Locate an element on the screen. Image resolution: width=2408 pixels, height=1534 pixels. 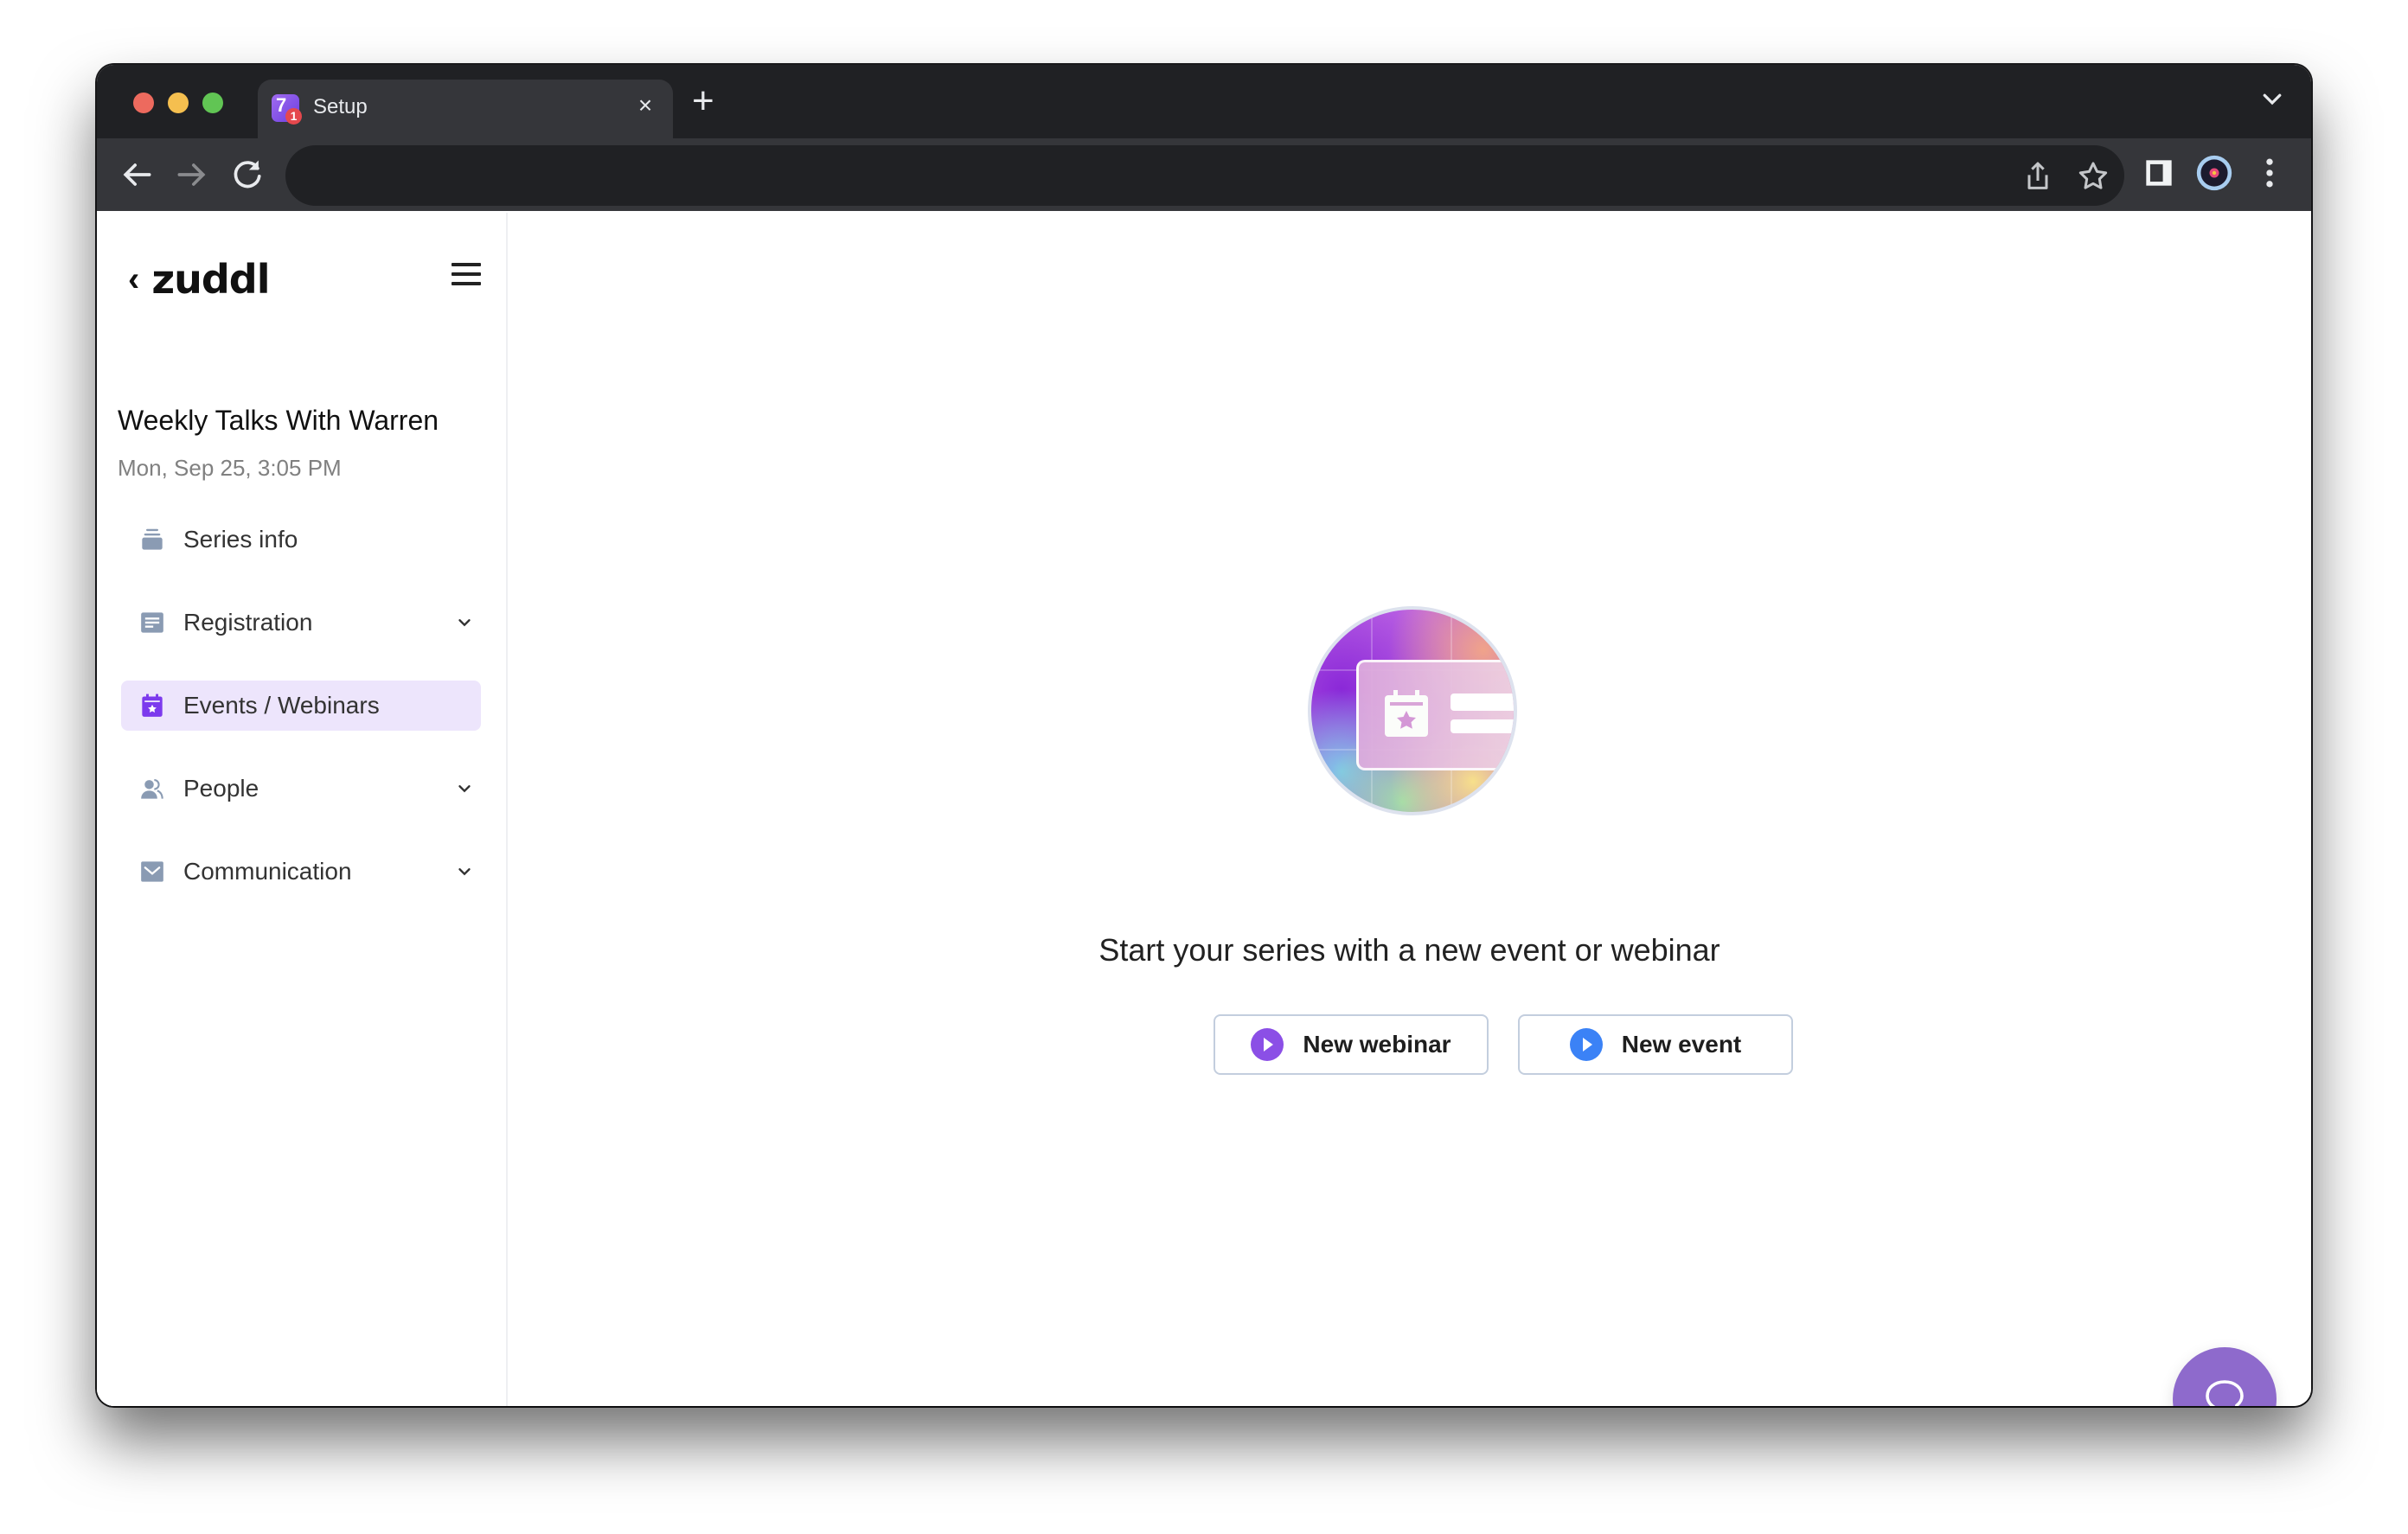
sidebar-item-people: People is located at coordinates (301, 789).